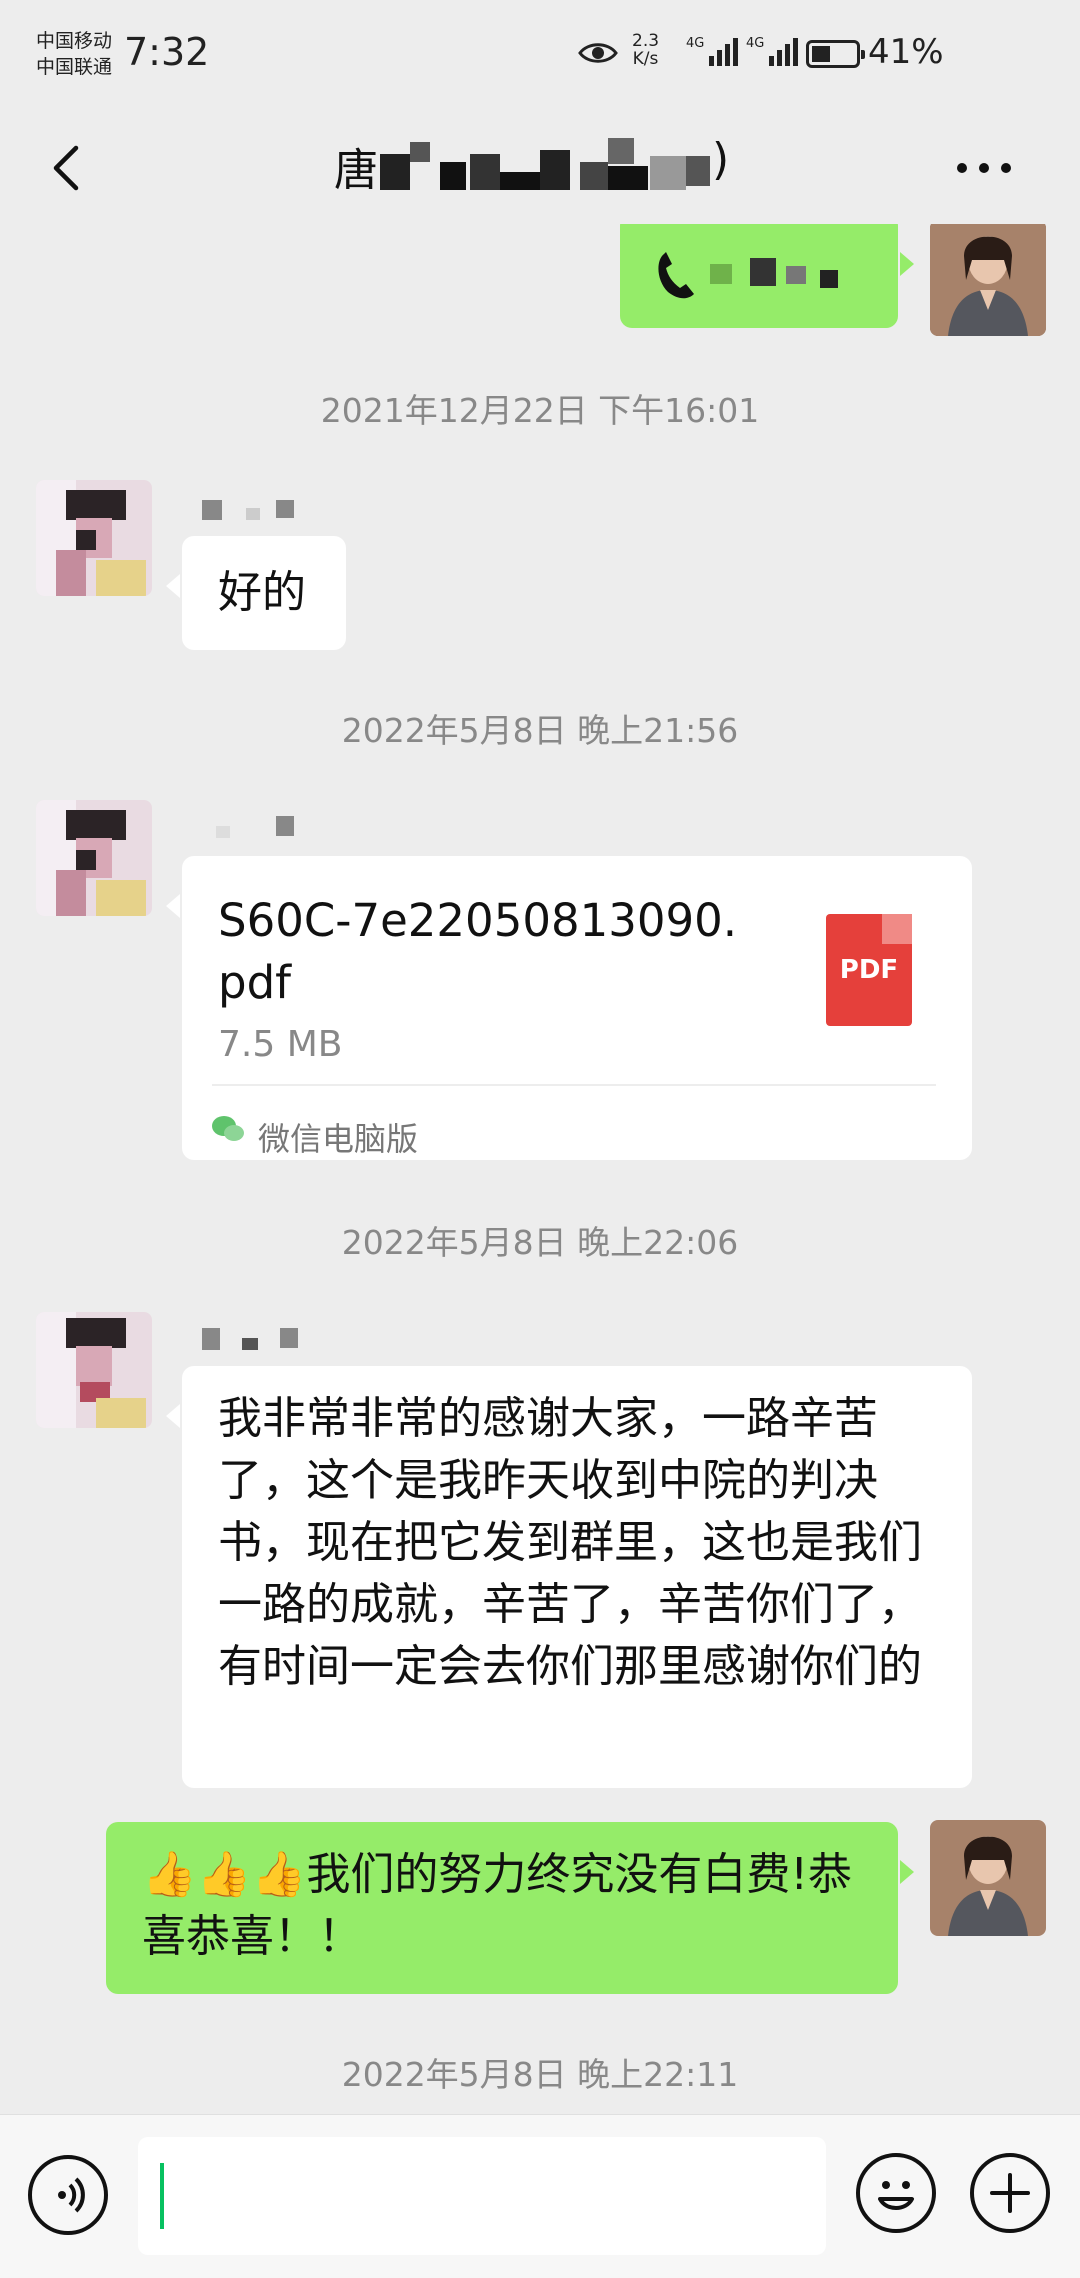  I want to click on redacted-call-text, so click(774, 273).